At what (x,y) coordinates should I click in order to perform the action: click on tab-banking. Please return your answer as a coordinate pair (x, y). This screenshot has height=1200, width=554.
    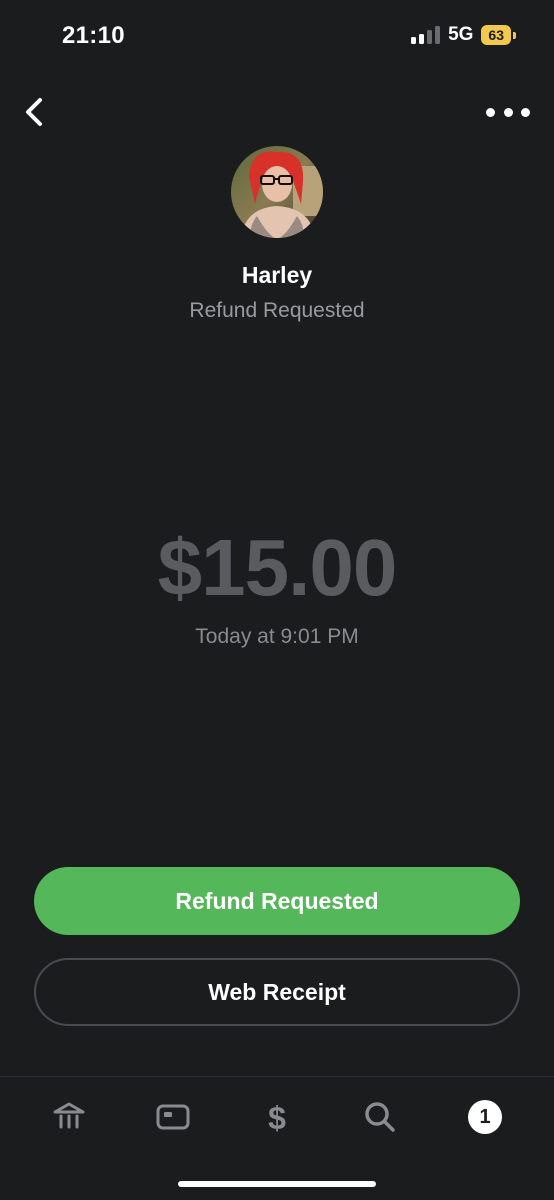
    Looking at the image, I should click on (69, 1117).